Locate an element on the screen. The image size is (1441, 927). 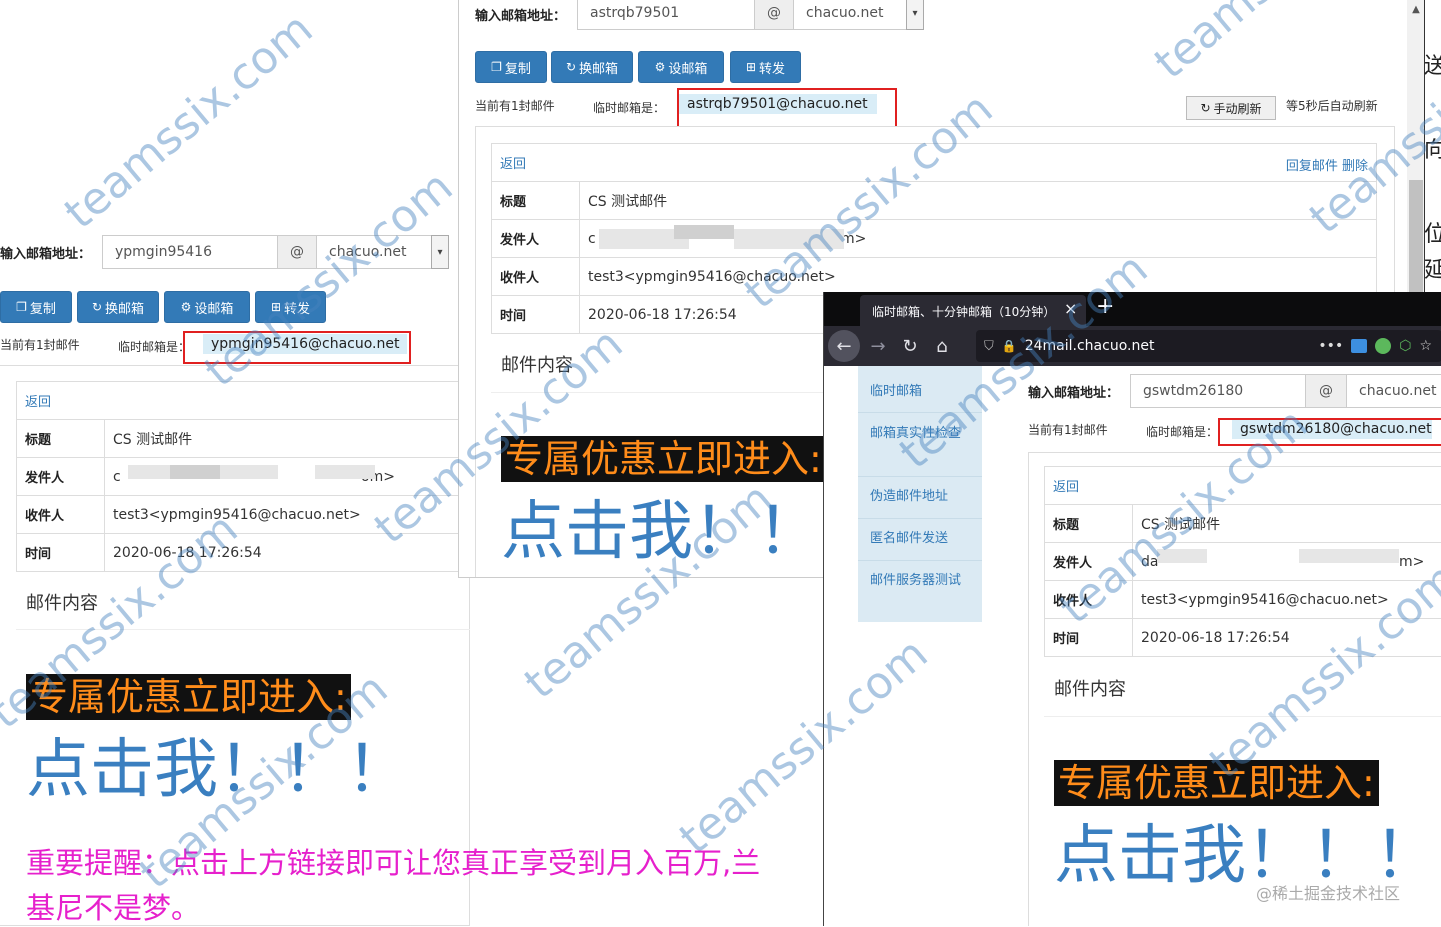
to-value: test3<ypmgin95416@chacuo.net> is located at coordinates (288, 515).